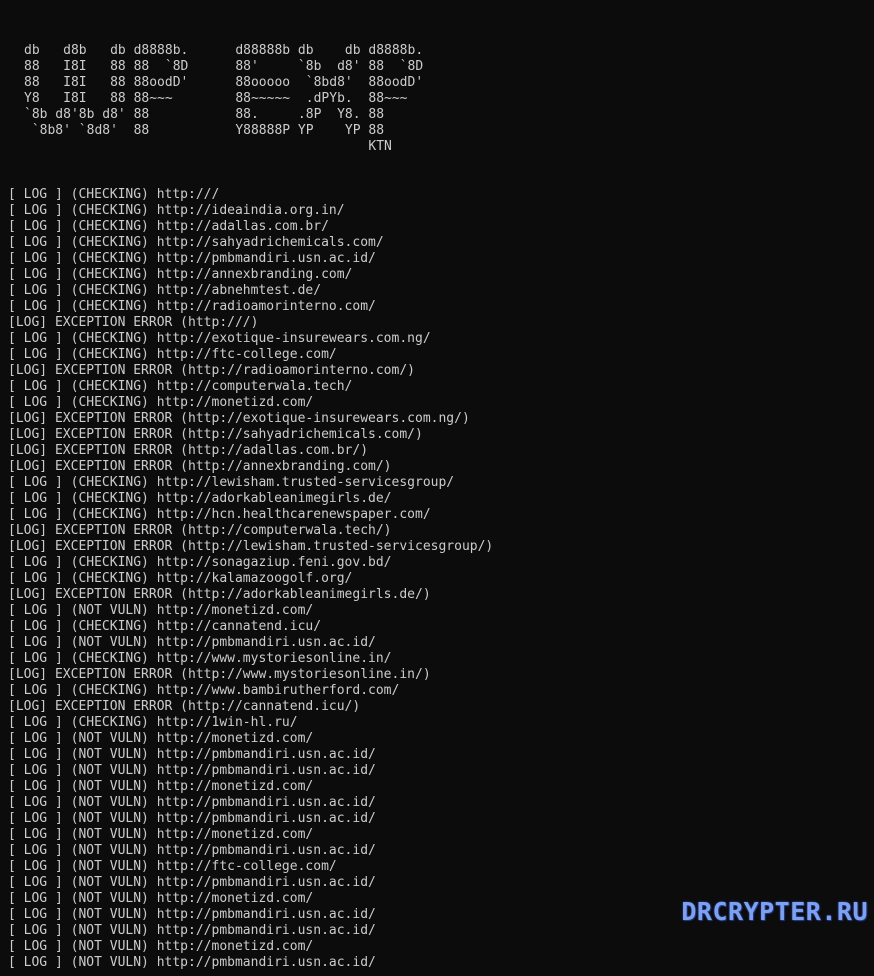 The height and width of the screenshot is (976, 874). I want to click on log-line: [LOG] EXCEPTION ERROR (http:///), so click(133, 322).